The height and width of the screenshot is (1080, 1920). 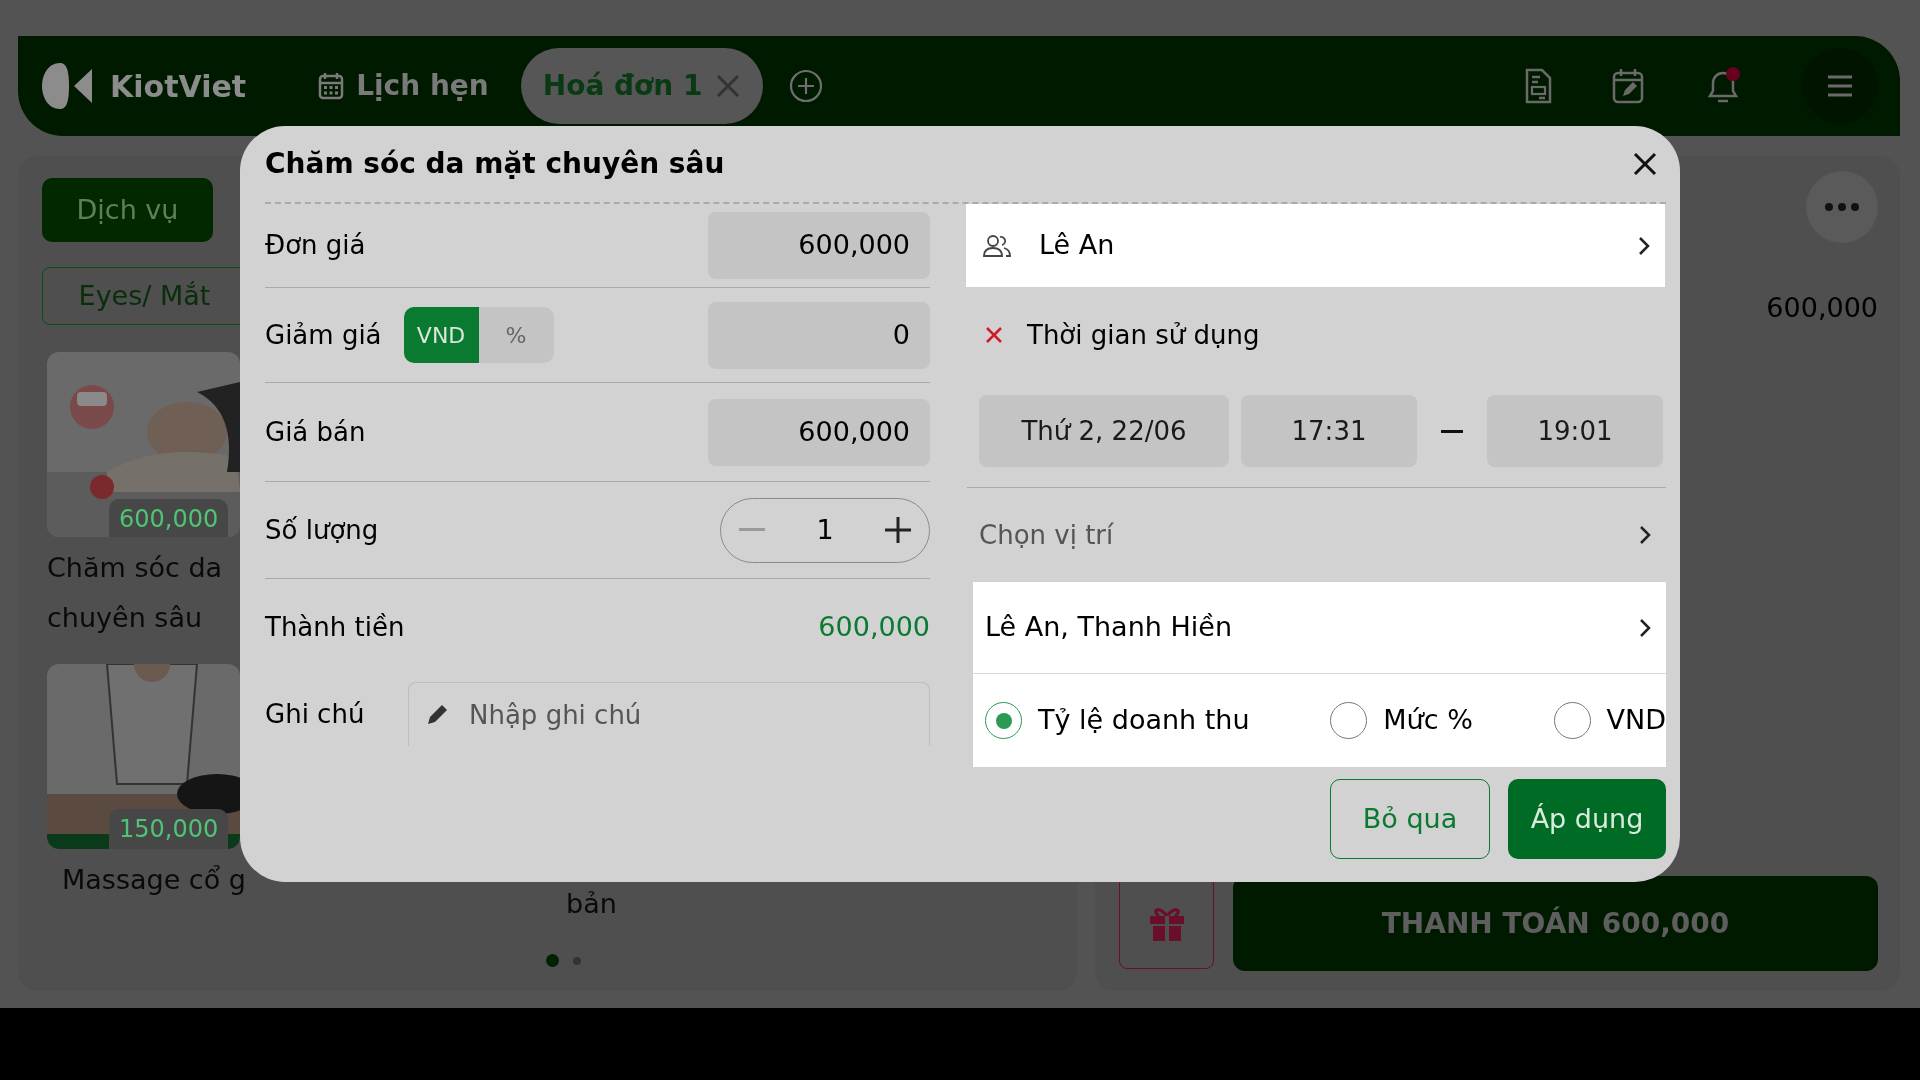 I want to click on radio-label: VND, so click(x=1636, y=720).